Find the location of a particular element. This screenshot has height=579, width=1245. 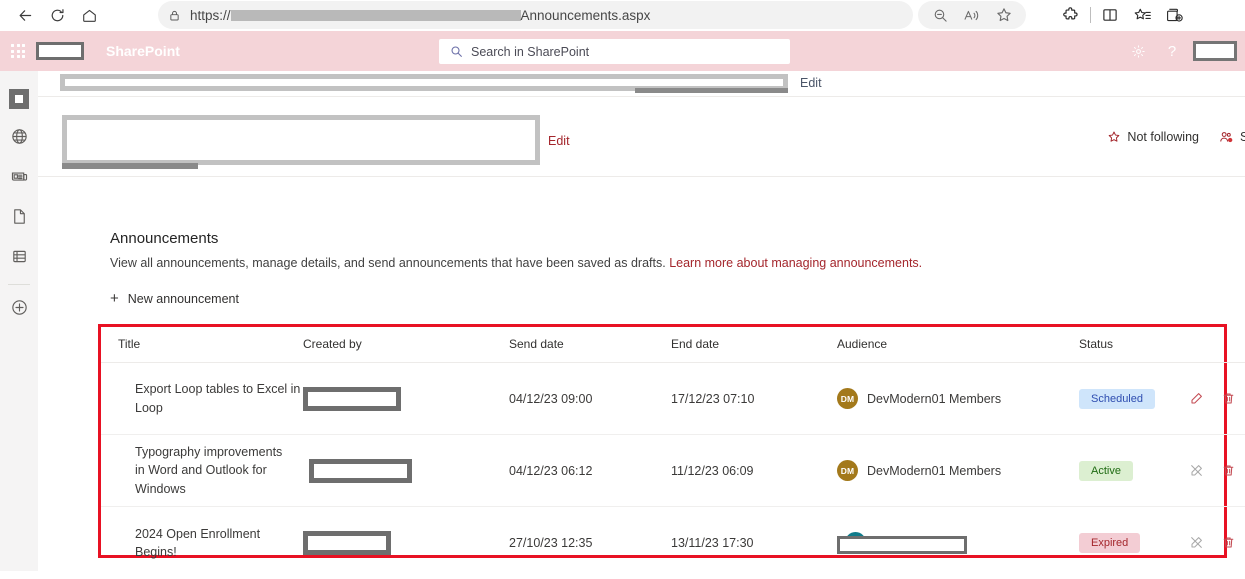

browser-toolbar: https:// Announcements.aspx is located at coordinates (622, 15).